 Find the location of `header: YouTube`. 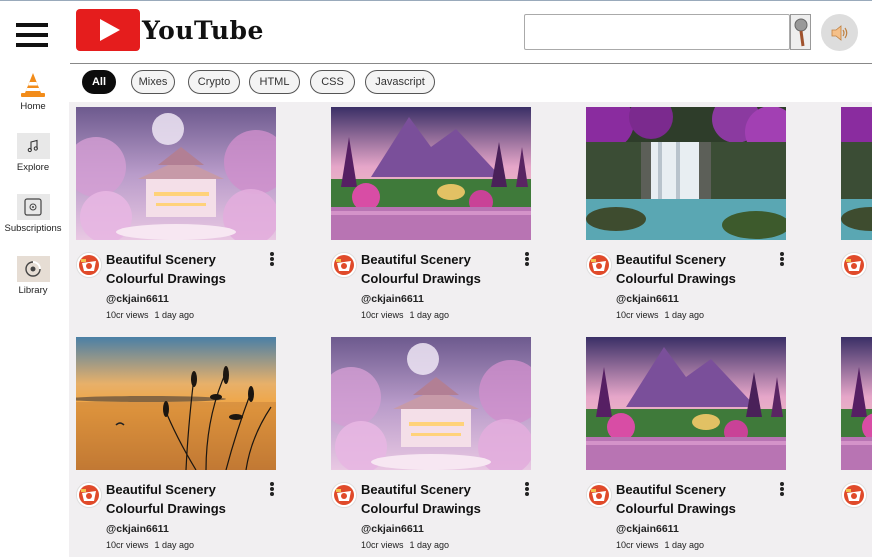

header: YouTube is located at coordinates (436, 32).